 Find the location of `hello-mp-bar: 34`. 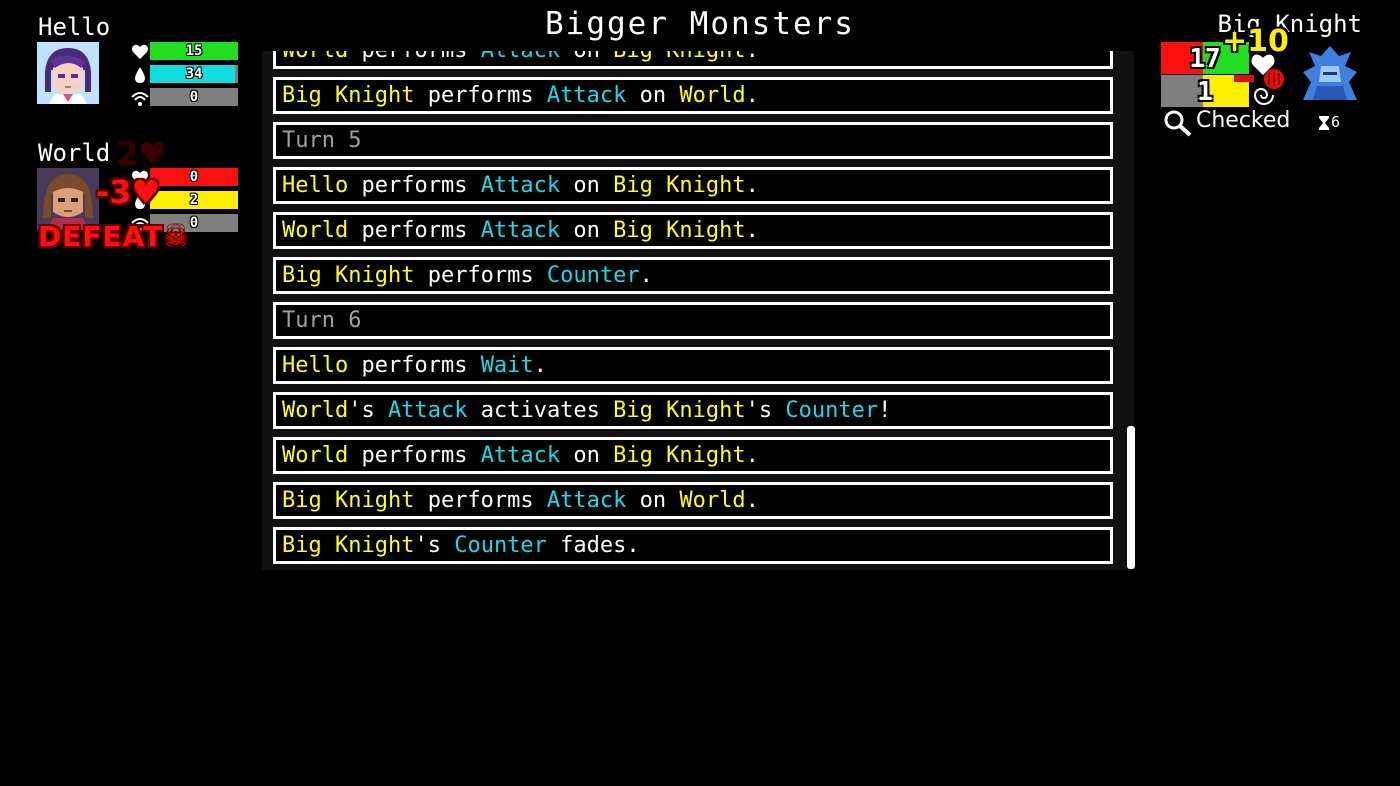

hello-mp-bar: 34 is located at coordinates (194, 74).